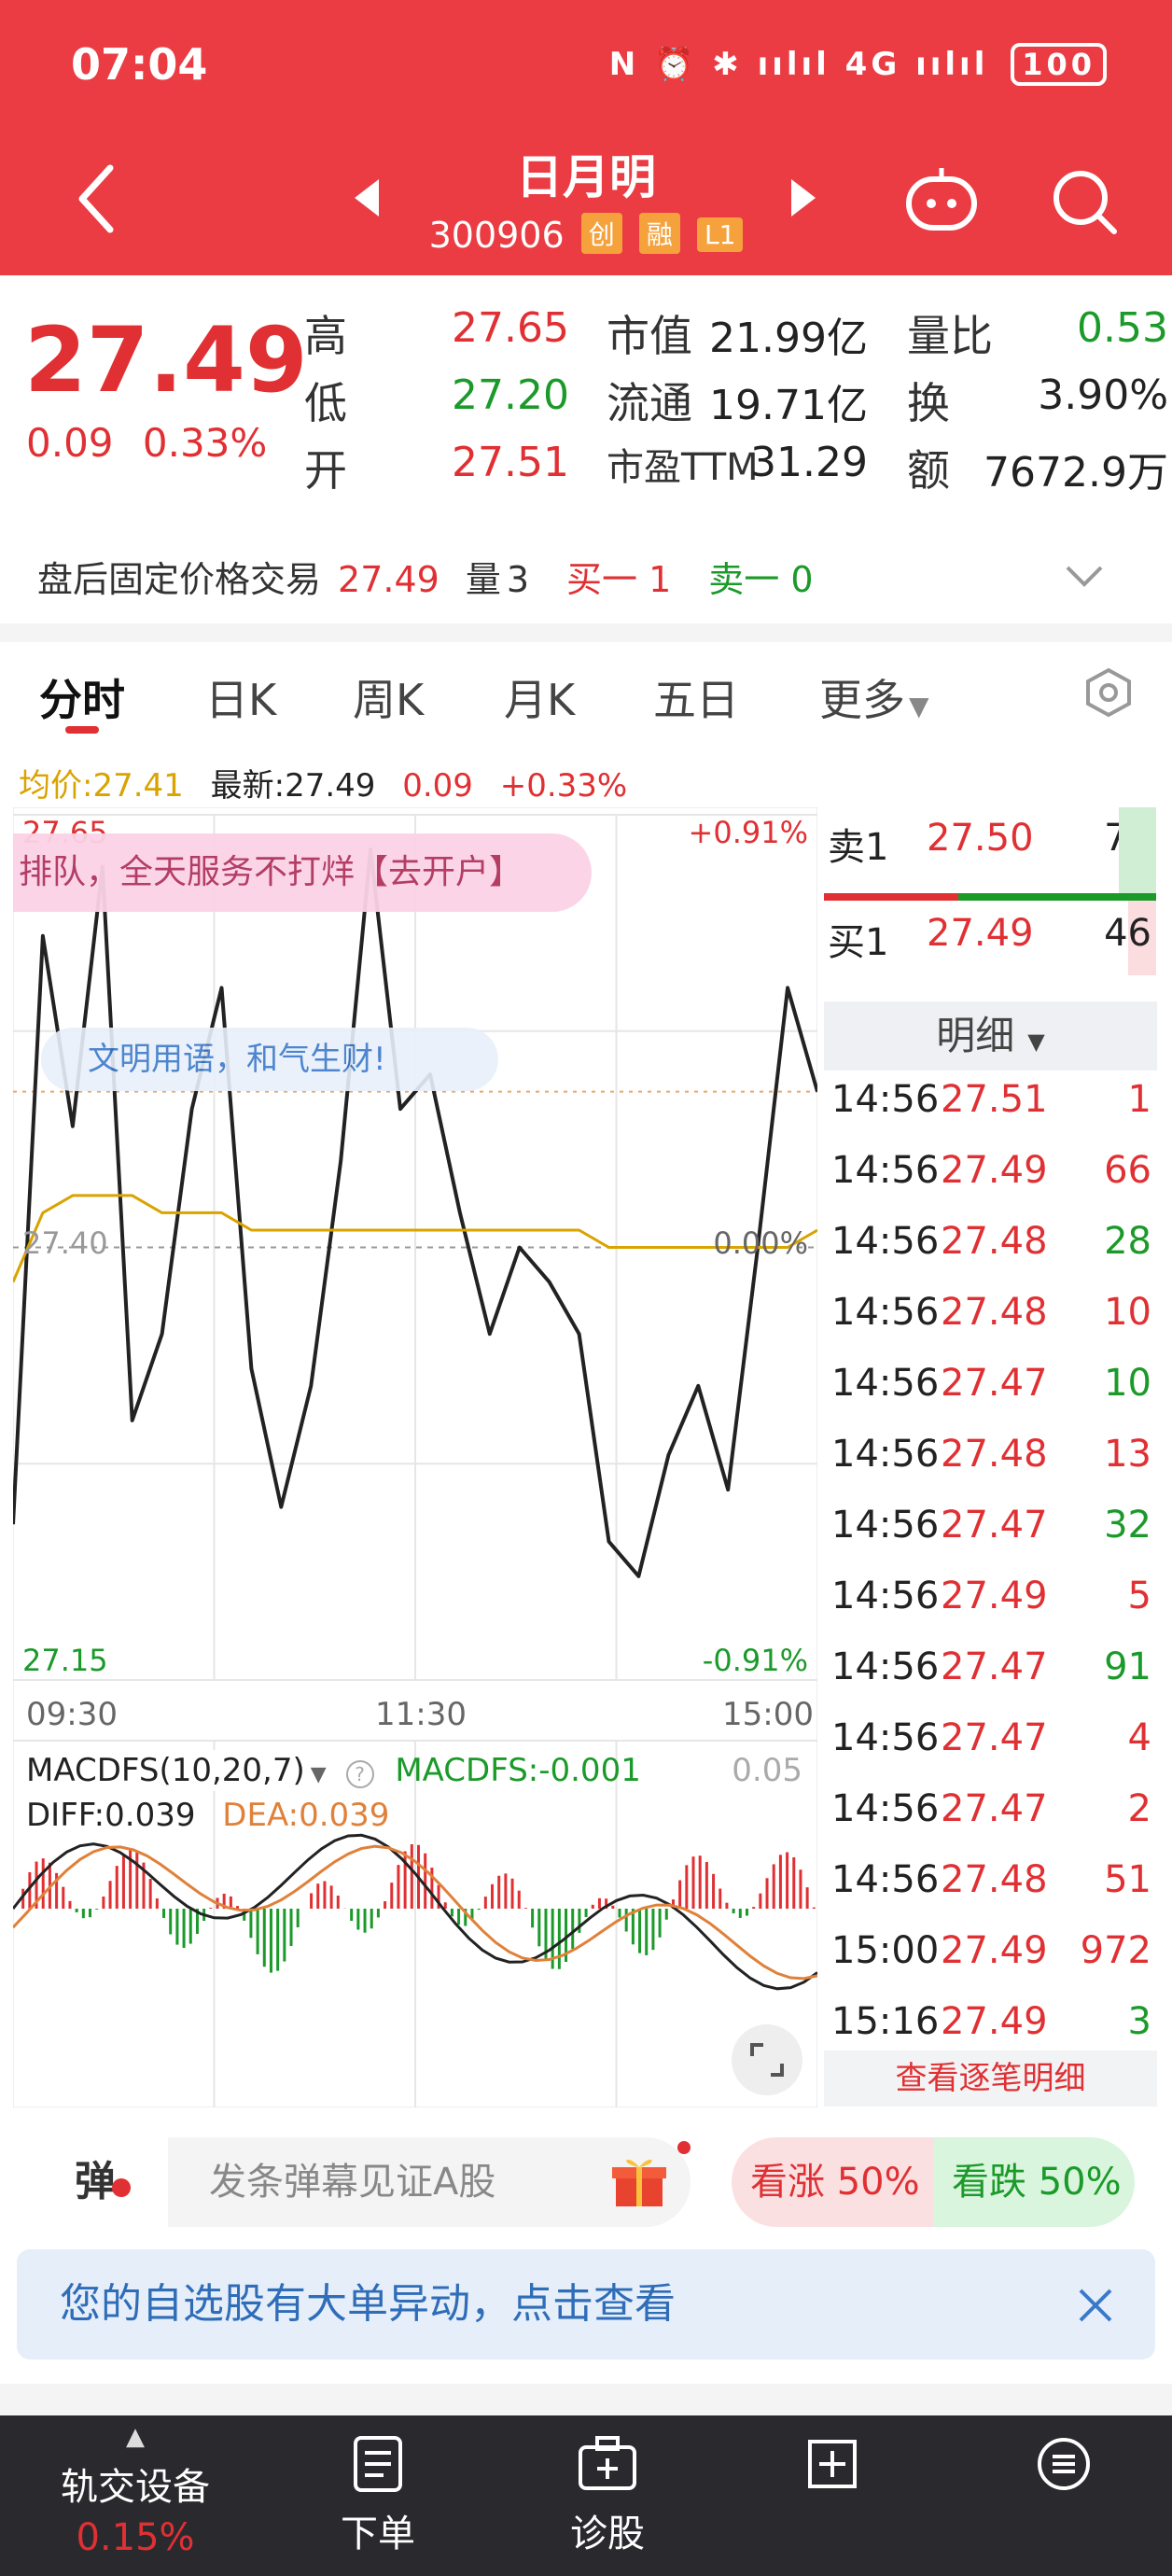 This screenshot has height=2576, width=1172. I want to click on tick-row: 14:56 27.48 51, so click(990, 1893).